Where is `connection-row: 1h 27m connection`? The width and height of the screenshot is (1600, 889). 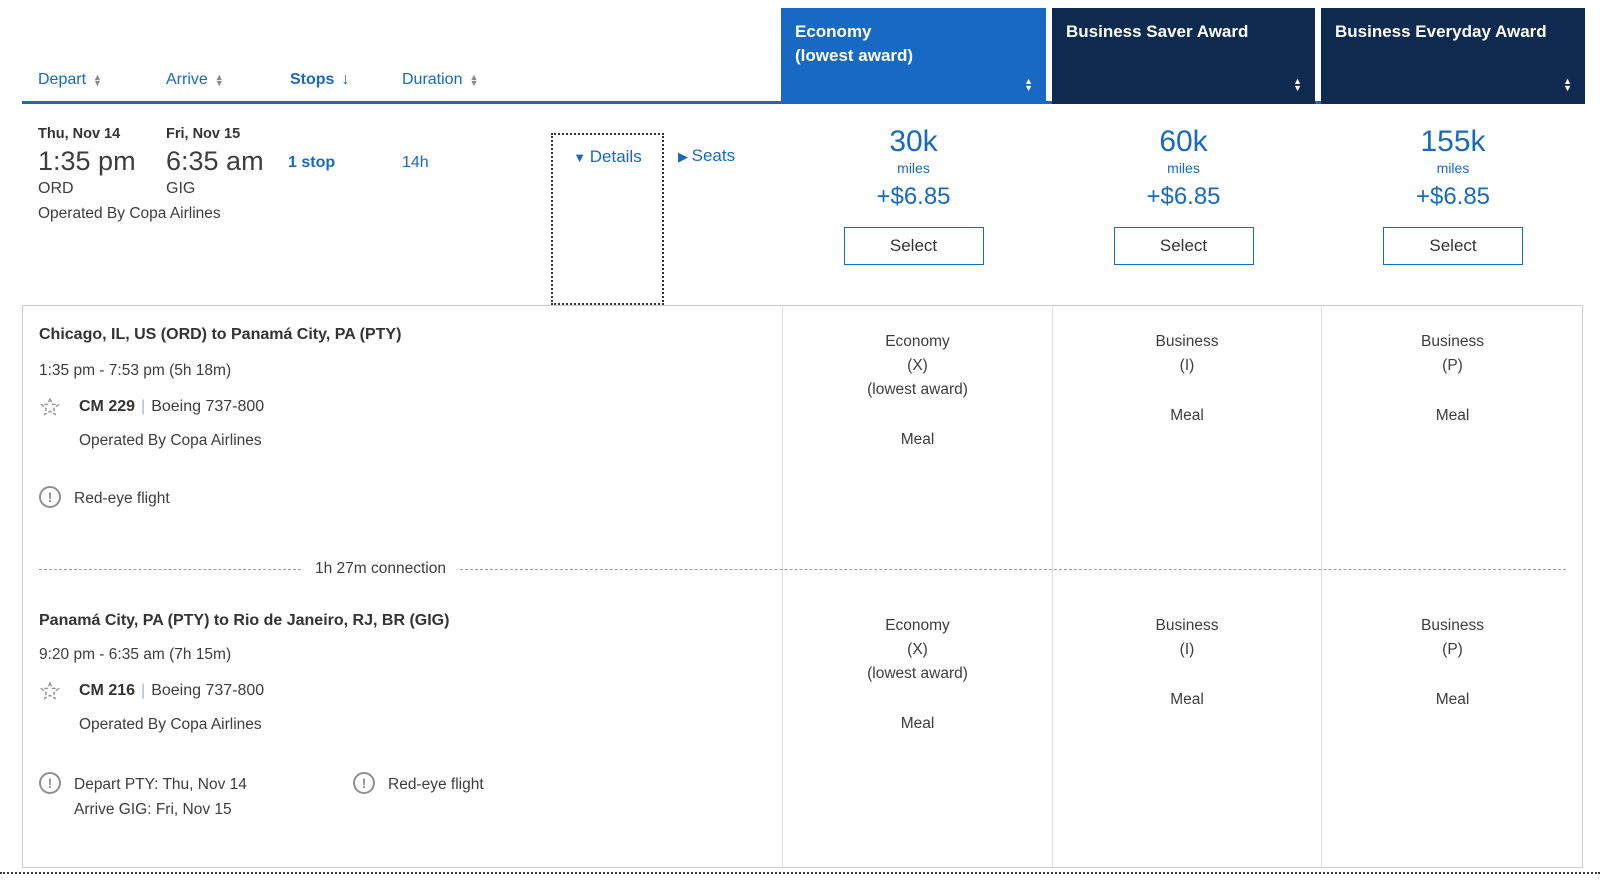 connection-row: 1h 27m connection is located at coordinates (802, 569).